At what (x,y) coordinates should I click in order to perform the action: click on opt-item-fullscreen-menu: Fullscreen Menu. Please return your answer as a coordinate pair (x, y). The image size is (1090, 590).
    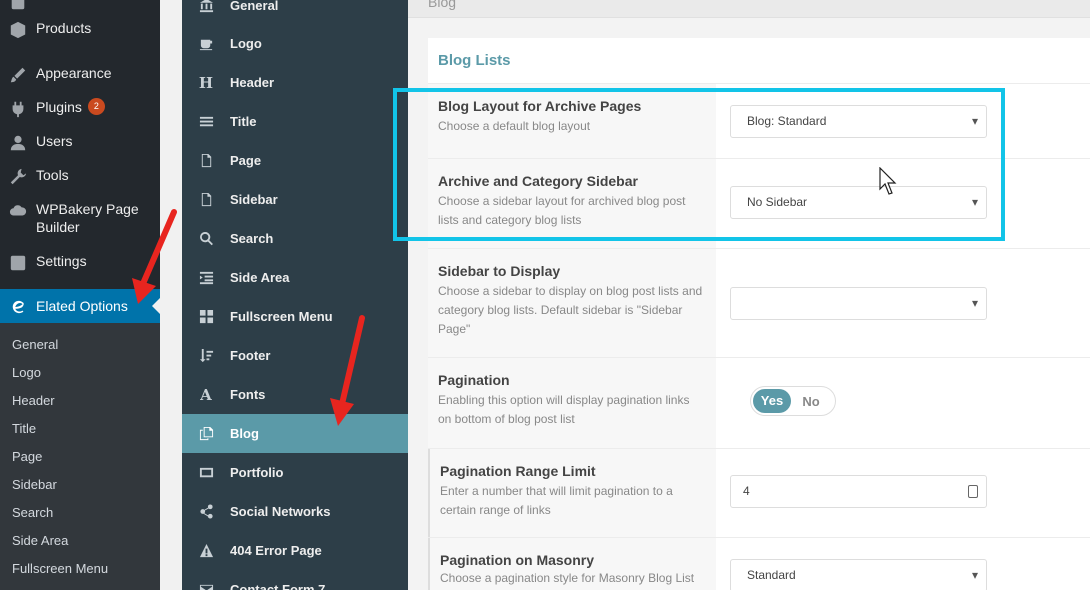
    Looking at the image, I should click on (295, 316).